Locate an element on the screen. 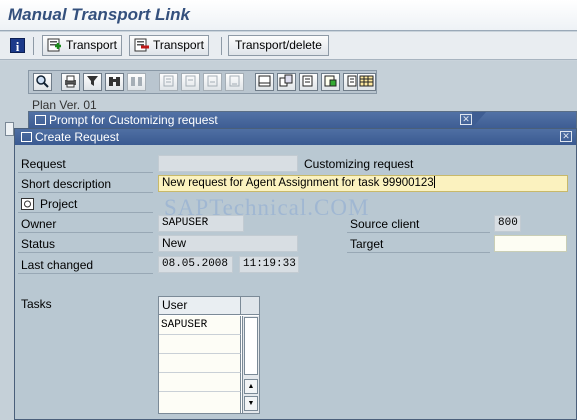  sum-icon is located at coordinates (330, 82).